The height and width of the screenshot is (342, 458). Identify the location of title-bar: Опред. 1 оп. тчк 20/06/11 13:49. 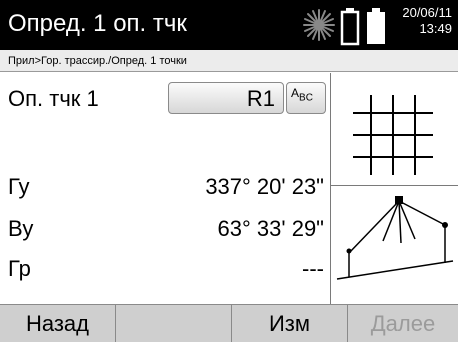
(229, 25).